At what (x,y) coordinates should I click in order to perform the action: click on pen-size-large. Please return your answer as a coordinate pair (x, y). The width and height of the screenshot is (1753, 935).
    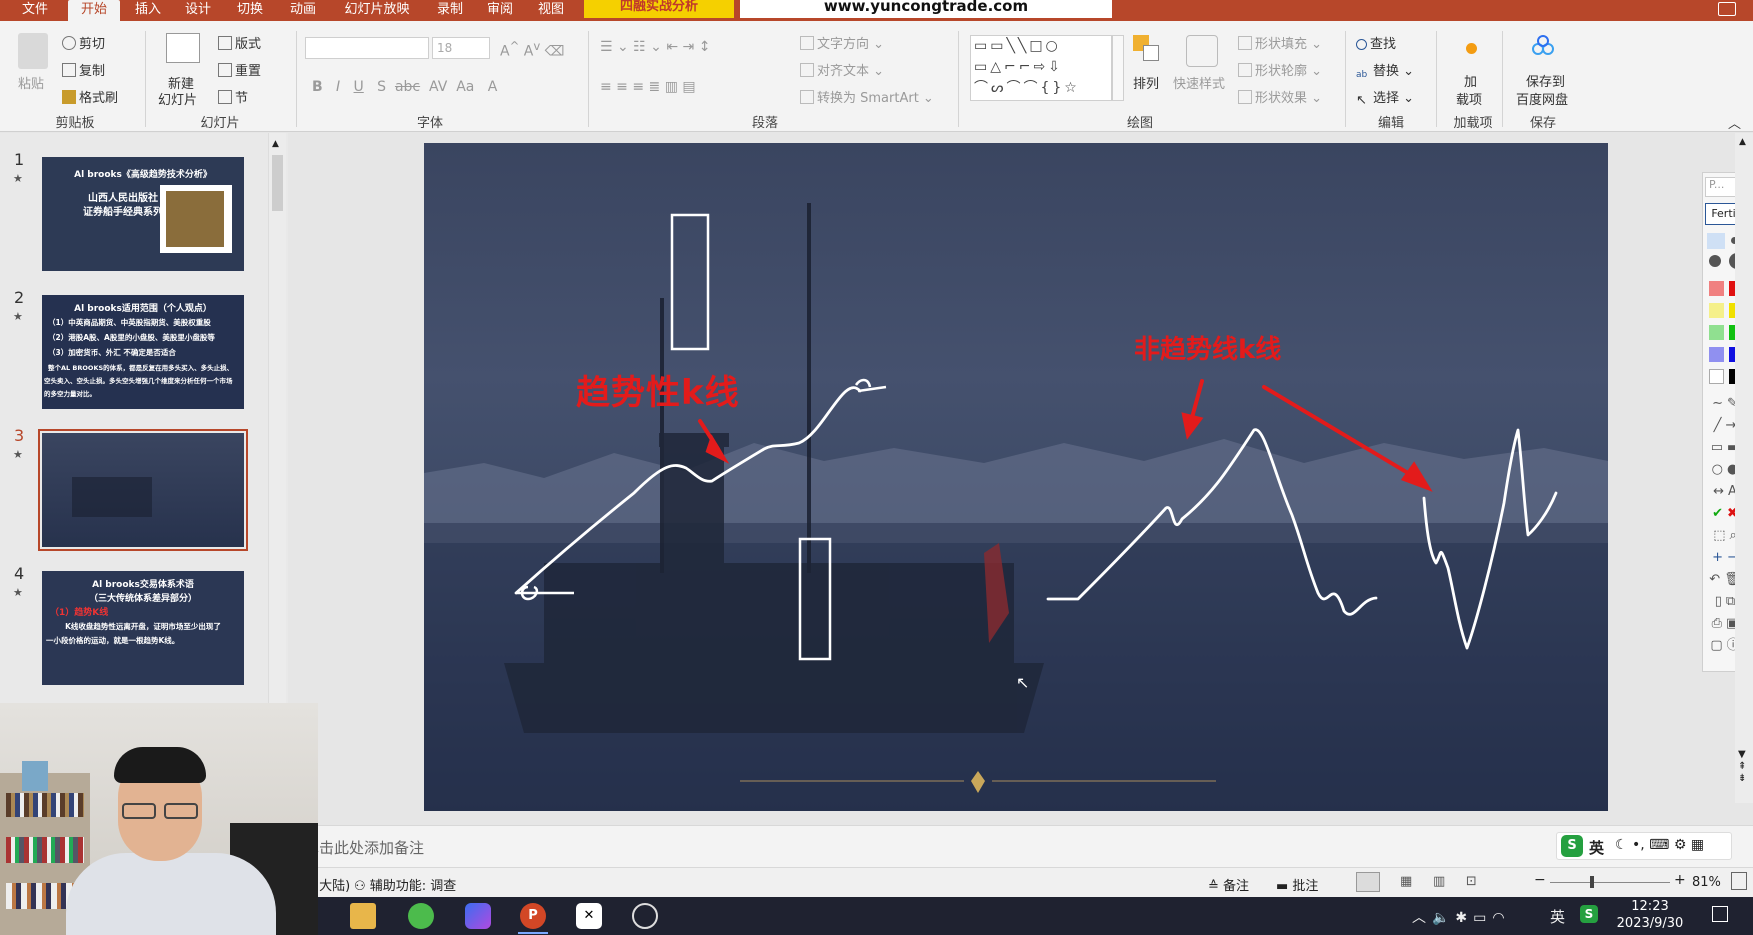
    Looking at the image, I should click on (1715, 261).